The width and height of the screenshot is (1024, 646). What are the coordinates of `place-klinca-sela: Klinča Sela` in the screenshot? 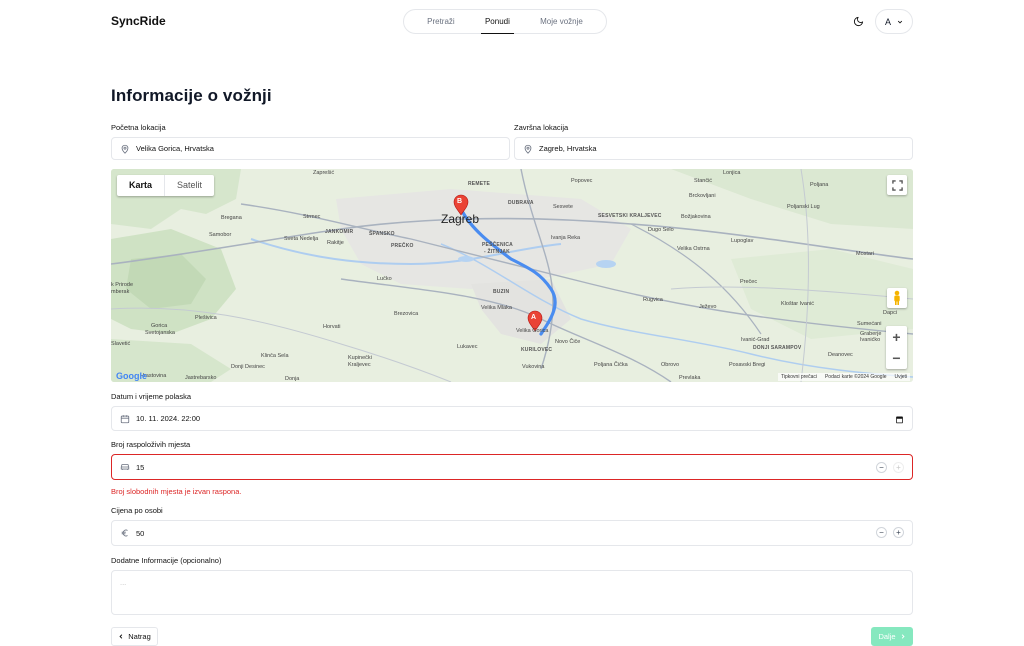 It's located at (275, 356).